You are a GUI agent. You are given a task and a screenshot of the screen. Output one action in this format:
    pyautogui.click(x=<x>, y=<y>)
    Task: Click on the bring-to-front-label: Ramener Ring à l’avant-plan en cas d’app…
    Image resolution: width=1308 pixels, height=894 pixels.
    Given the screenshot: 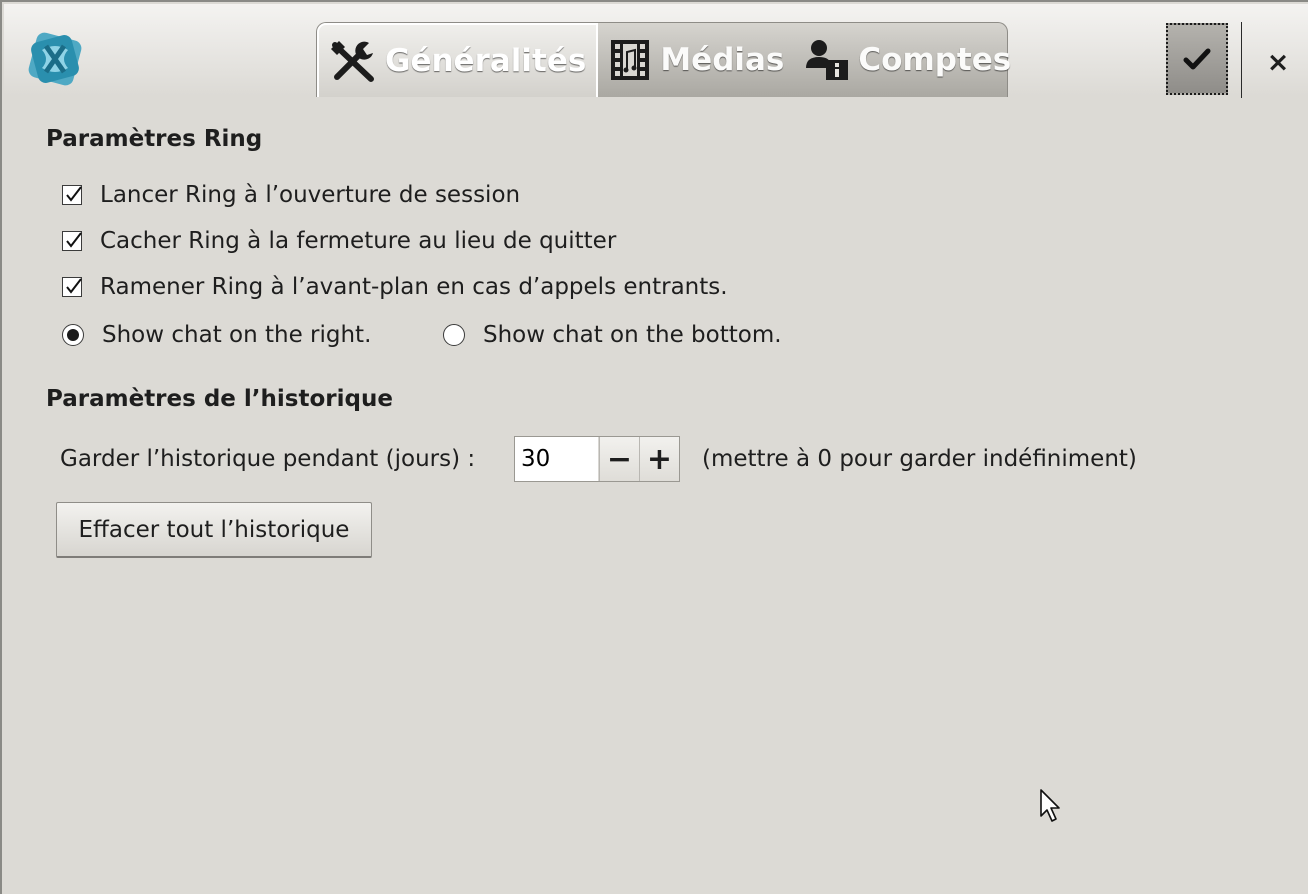 What is the action you would take?
    pyautogui.click(x=414, y=287)
    